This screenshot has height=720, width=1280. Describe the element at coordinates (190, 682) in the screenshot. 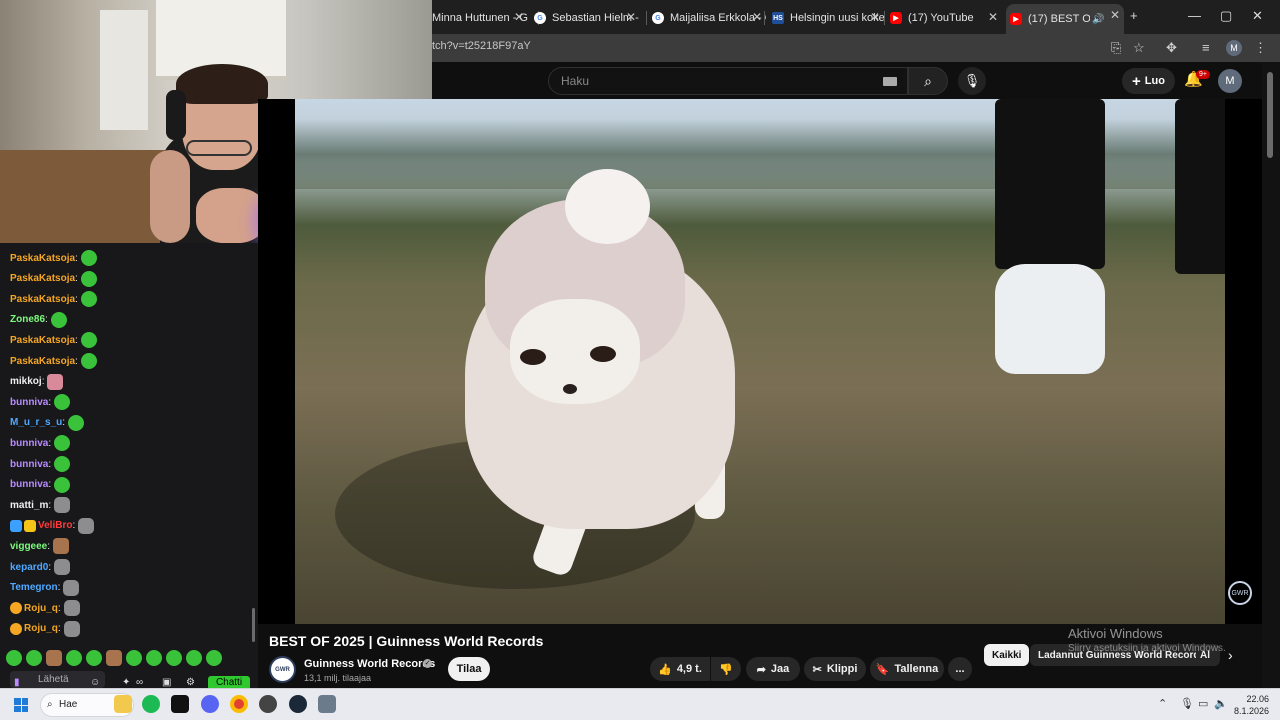

I see `settings-icon: ⚙` at that location.